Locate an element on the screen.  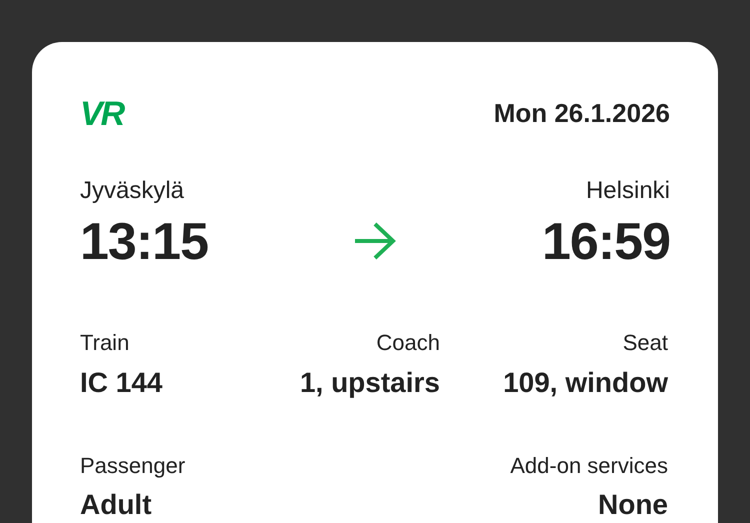
logo: VR is located at coordinates (102, 113).